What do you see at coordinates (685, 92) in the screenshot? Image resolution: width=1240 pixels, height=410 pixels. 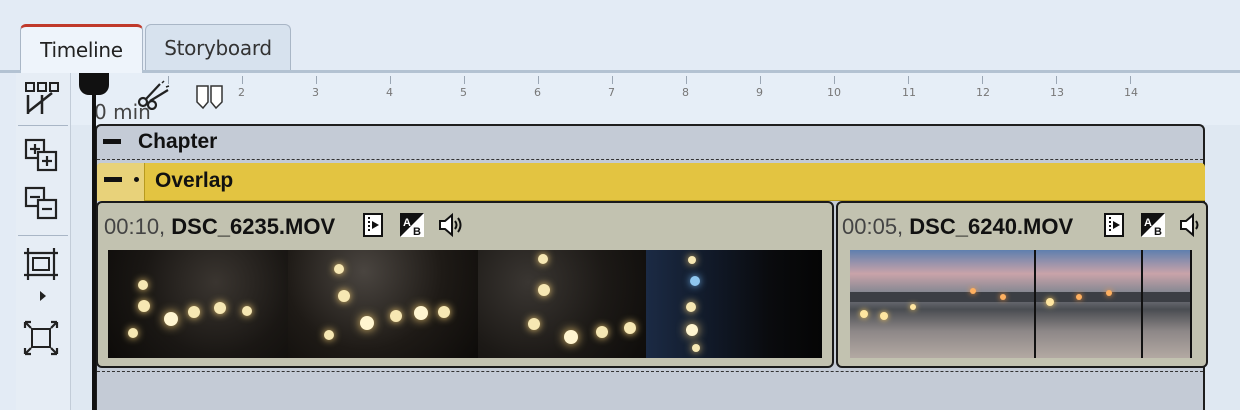 I see `ruler-tick-label: 8` at bounding box center [685, 92].